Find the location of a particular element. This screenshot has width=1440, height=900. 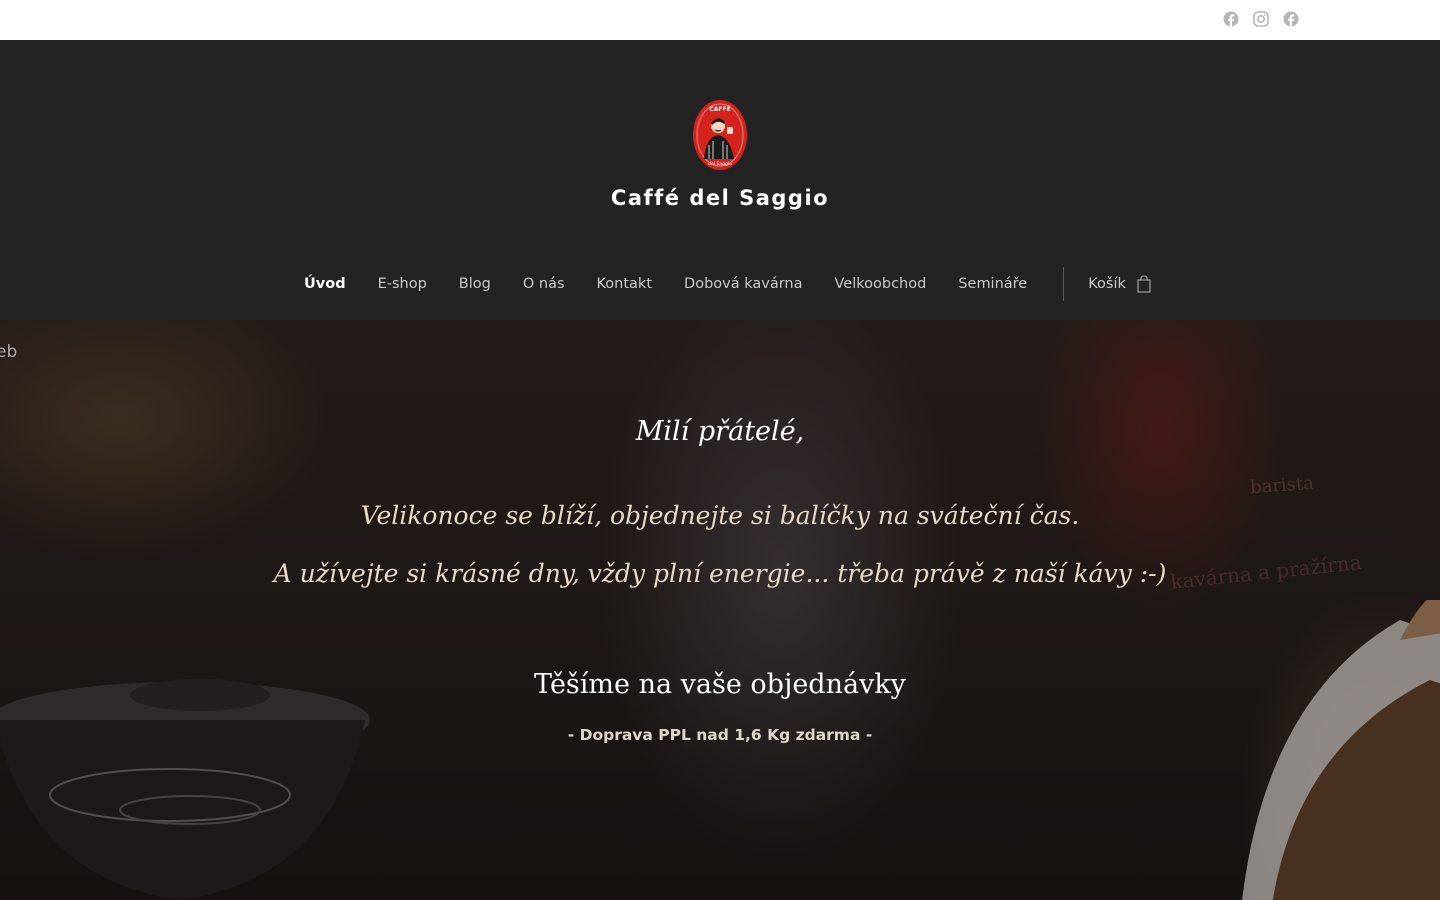

top-bar is located at coordinates (720, 20).